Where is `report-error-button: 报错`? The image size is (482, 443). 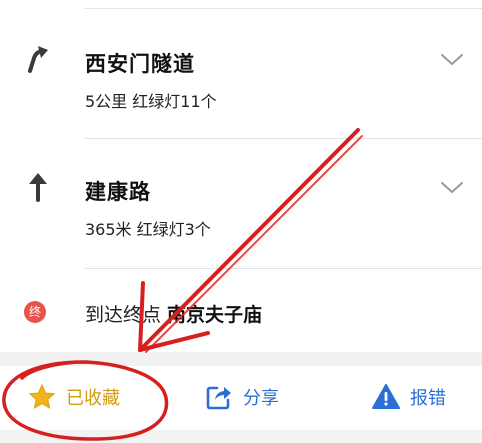 report-error-button: 报错 is located at coordinates (409, 397).